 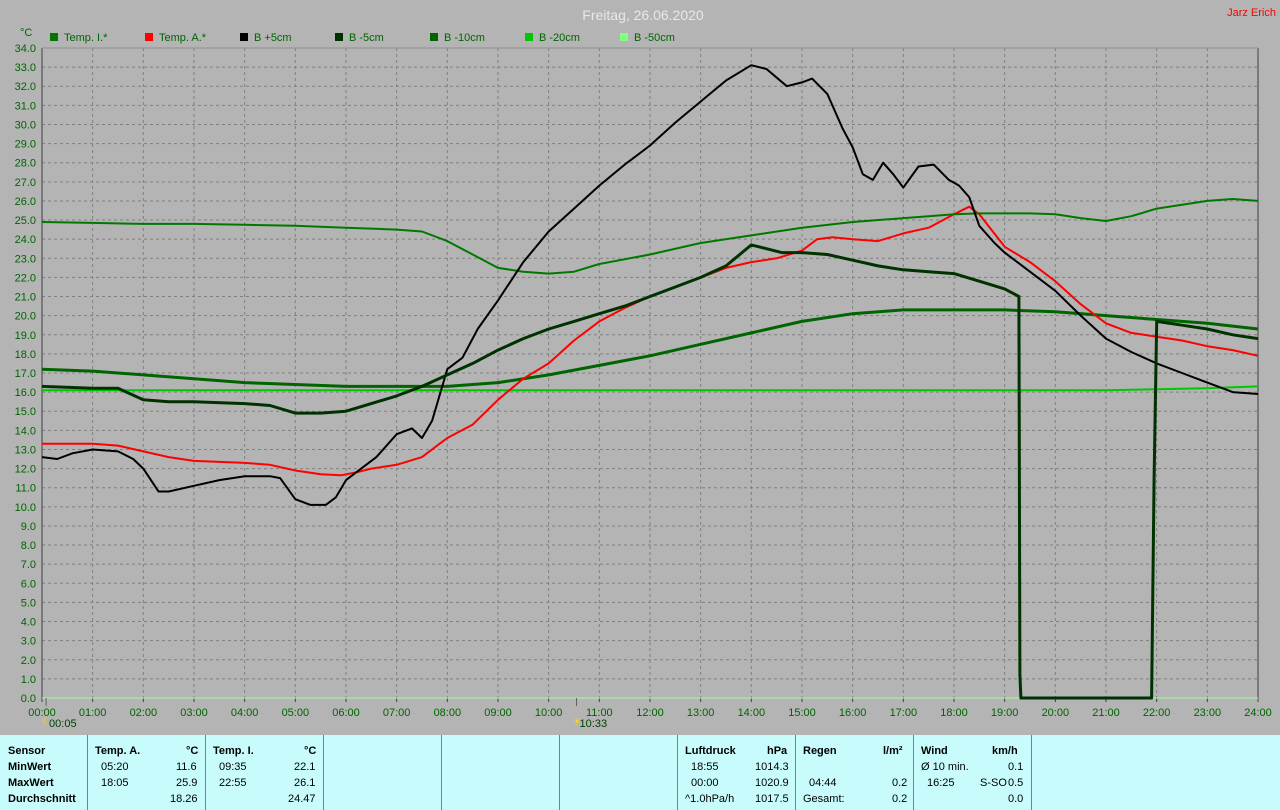 I want to click on rain-unit: l/m², so click(x=893, y=751).